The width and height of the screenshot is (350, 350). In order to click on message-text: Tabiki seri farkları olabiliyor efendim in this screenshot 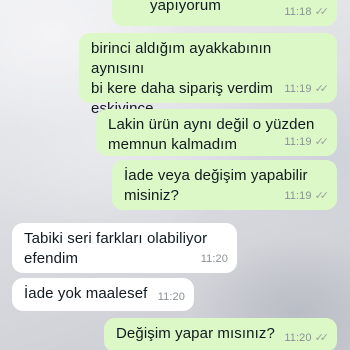, I will do `click(116, 248)`.